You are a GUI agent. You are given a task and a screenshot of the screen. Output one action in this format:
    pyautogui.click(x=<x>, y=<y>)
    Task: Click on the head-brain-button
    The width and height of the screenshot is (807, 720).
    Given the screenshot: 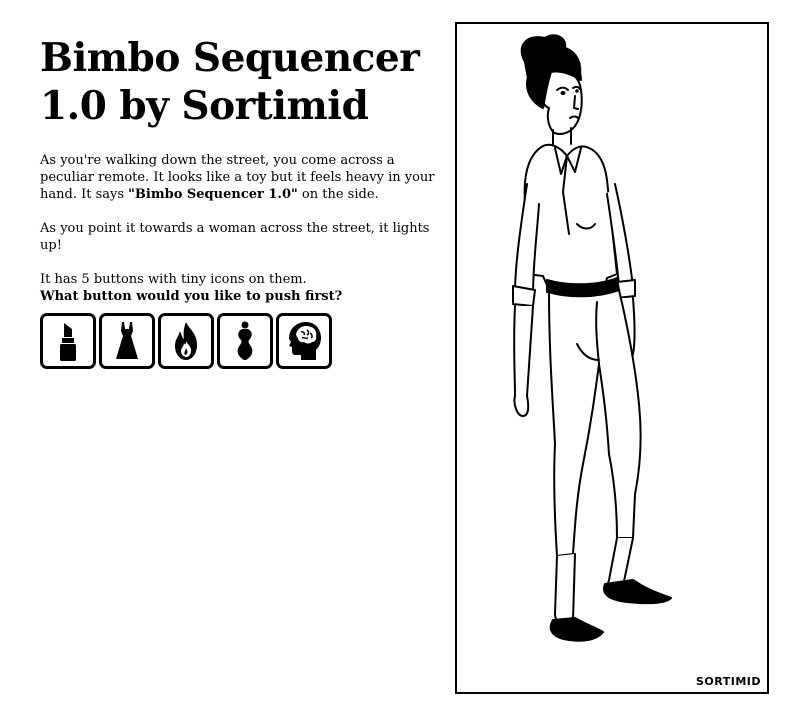 What is the action you would take?
    pyautogui.click(x=304, y=341)
    